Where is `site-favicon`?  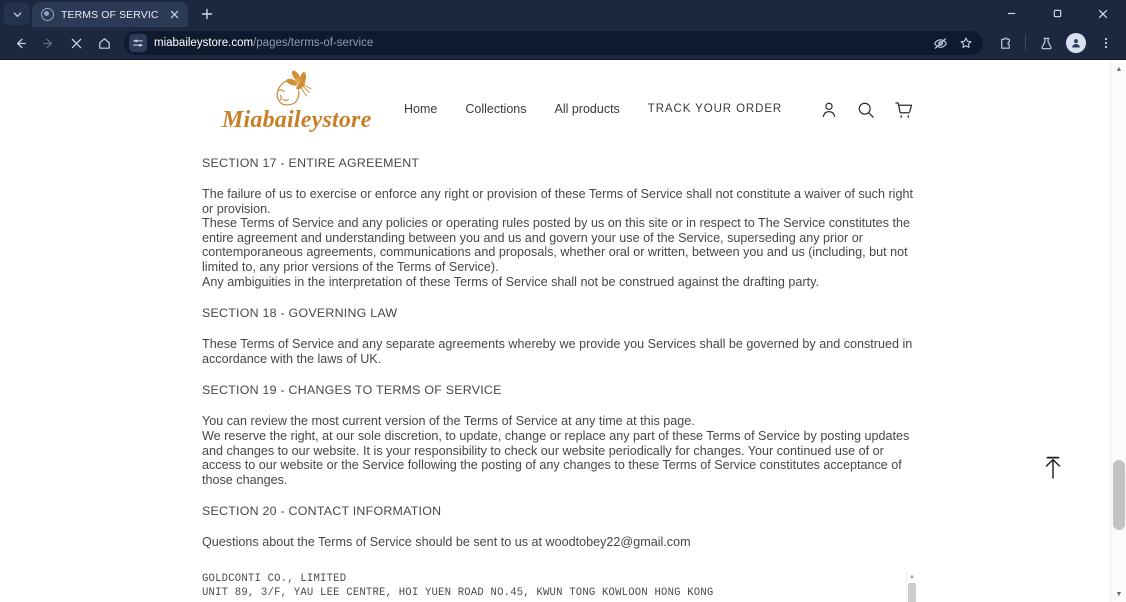 site-favicon is located at coordinates (47, 14).